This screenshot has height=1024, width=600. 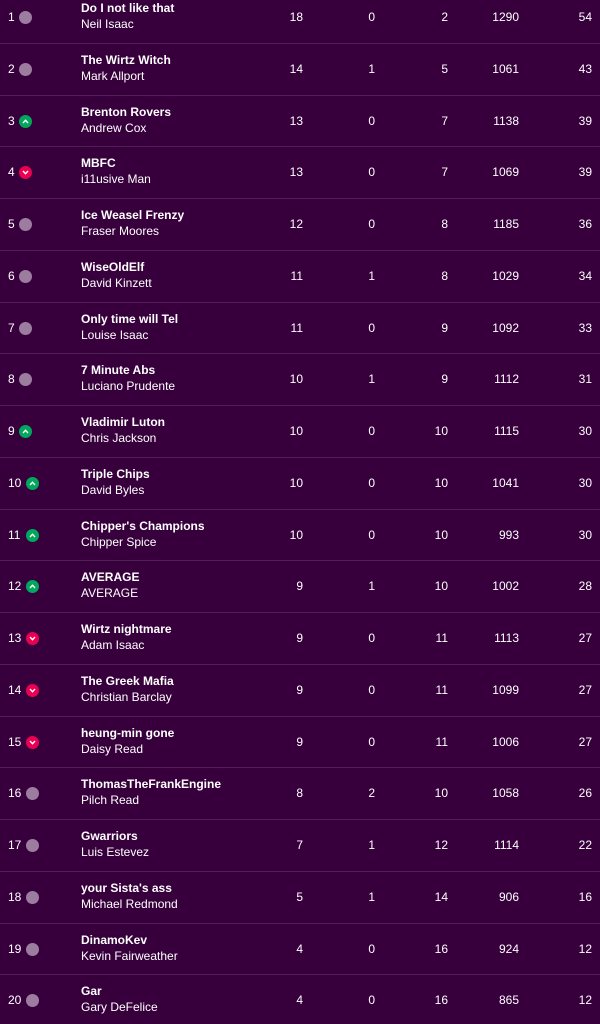 I want to click on rank-number: 10, so click(x=15, y=482).